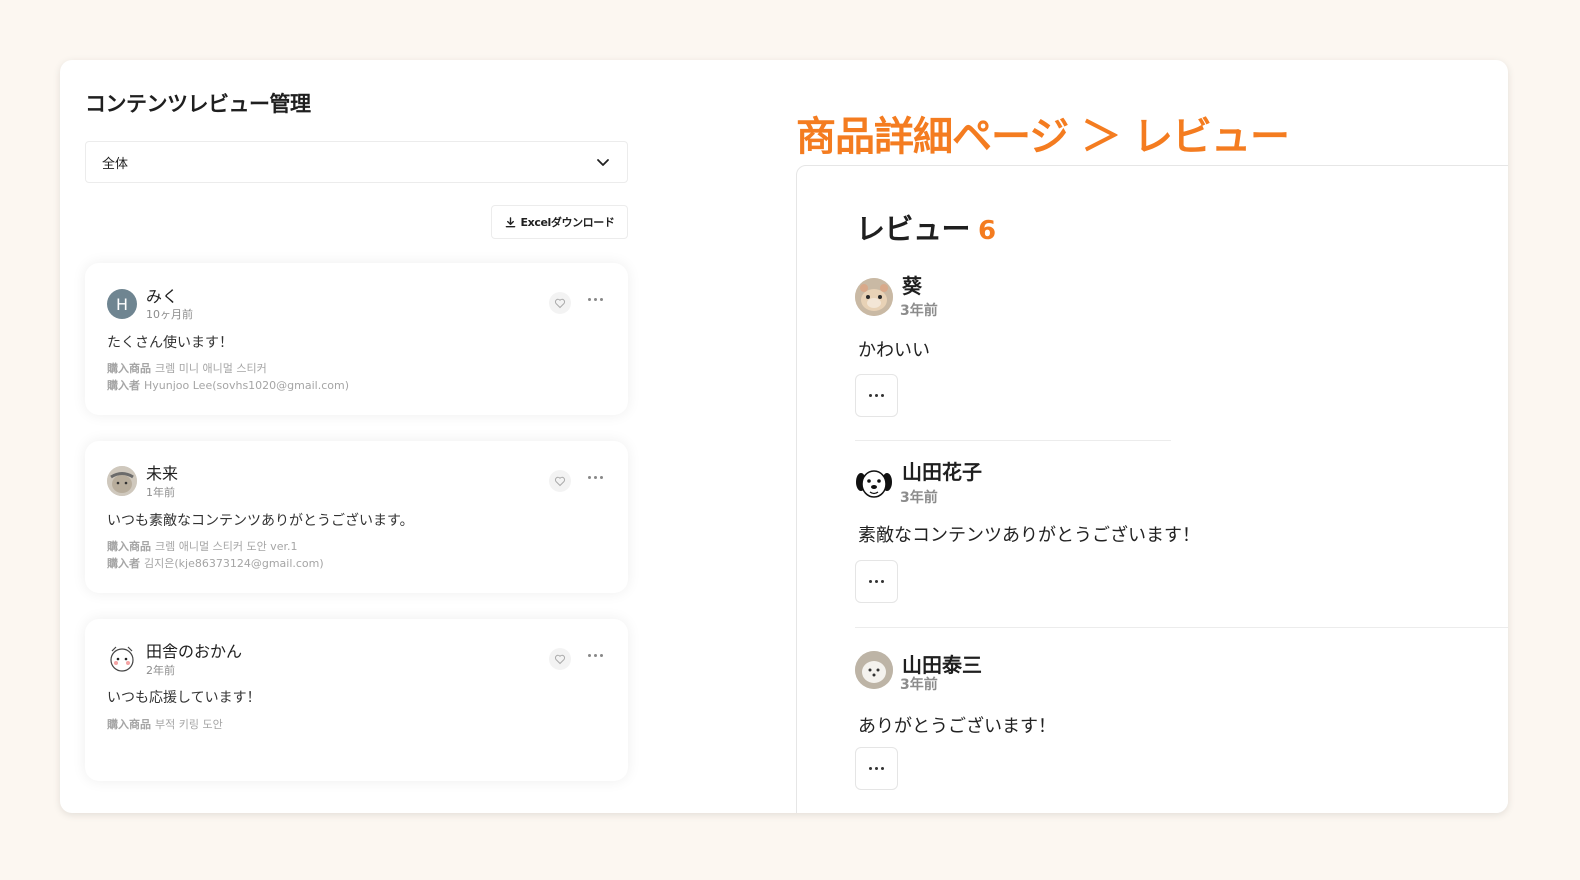 The image size is (1580, 880). Describe the element at coordinates (160, 670) in the screenshot. I see `review-time: 2年前` at that location.